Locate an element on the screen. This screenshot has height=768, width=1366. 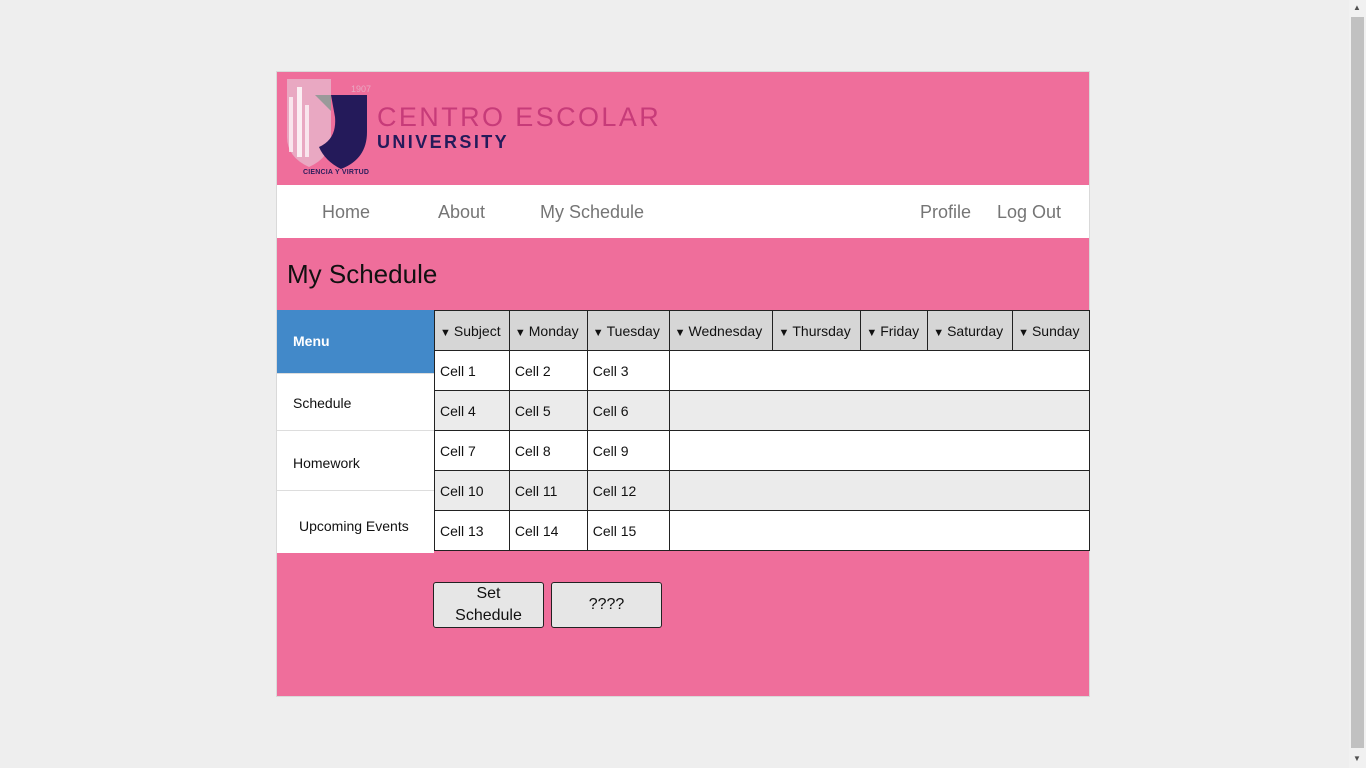
menu-item-homework: Homework is located at coordinates (355, 460).